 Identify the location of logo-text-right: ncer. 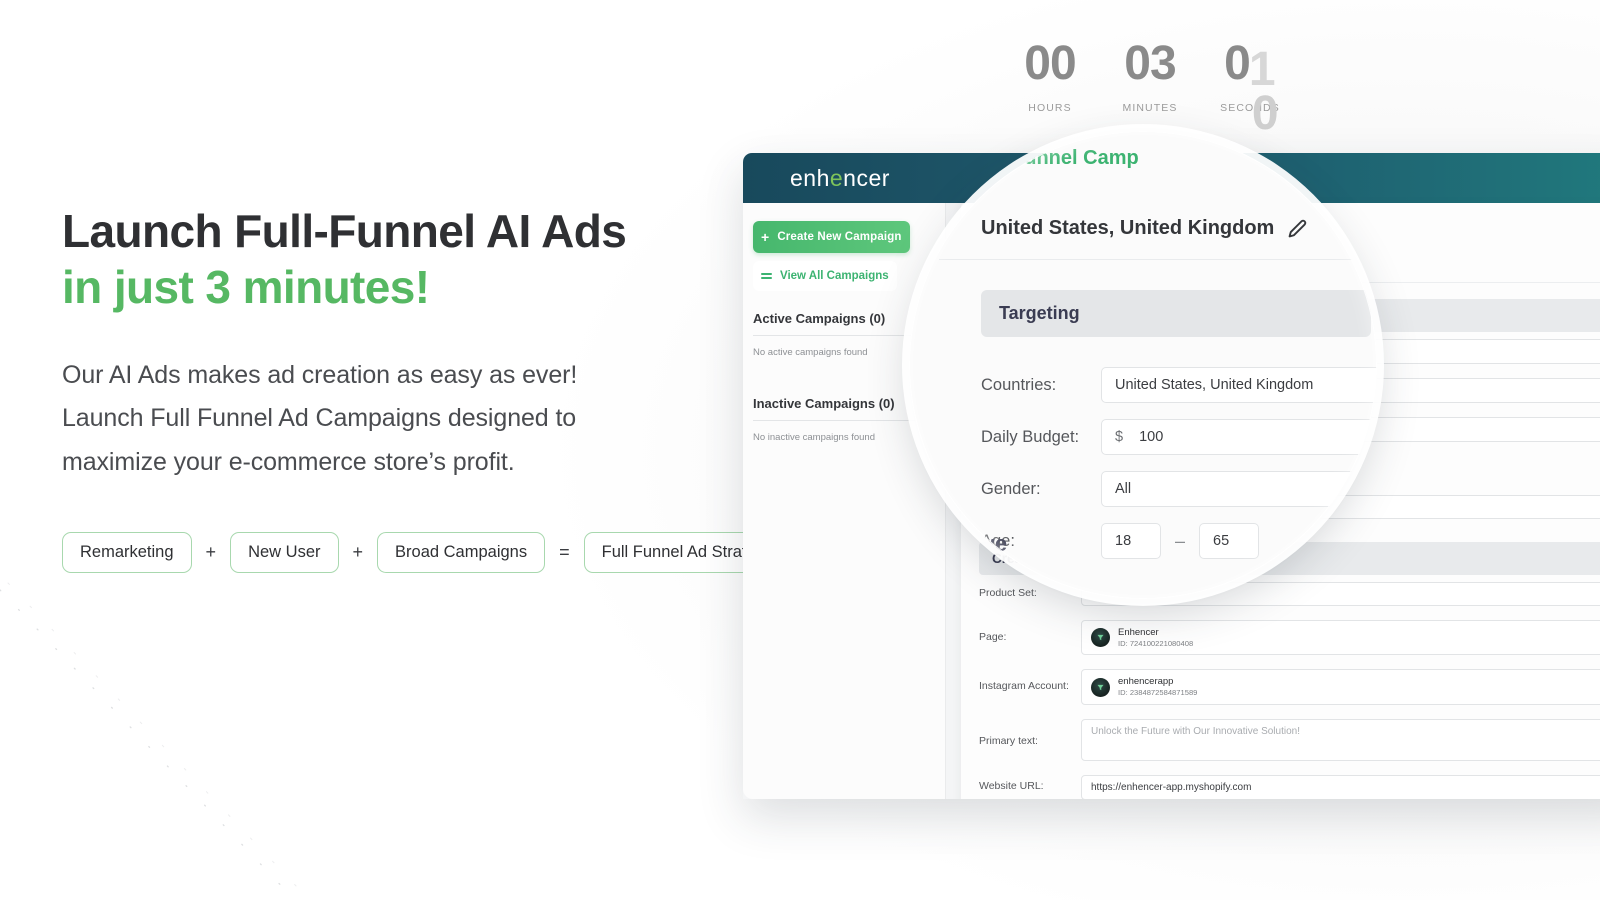
(866, 177).